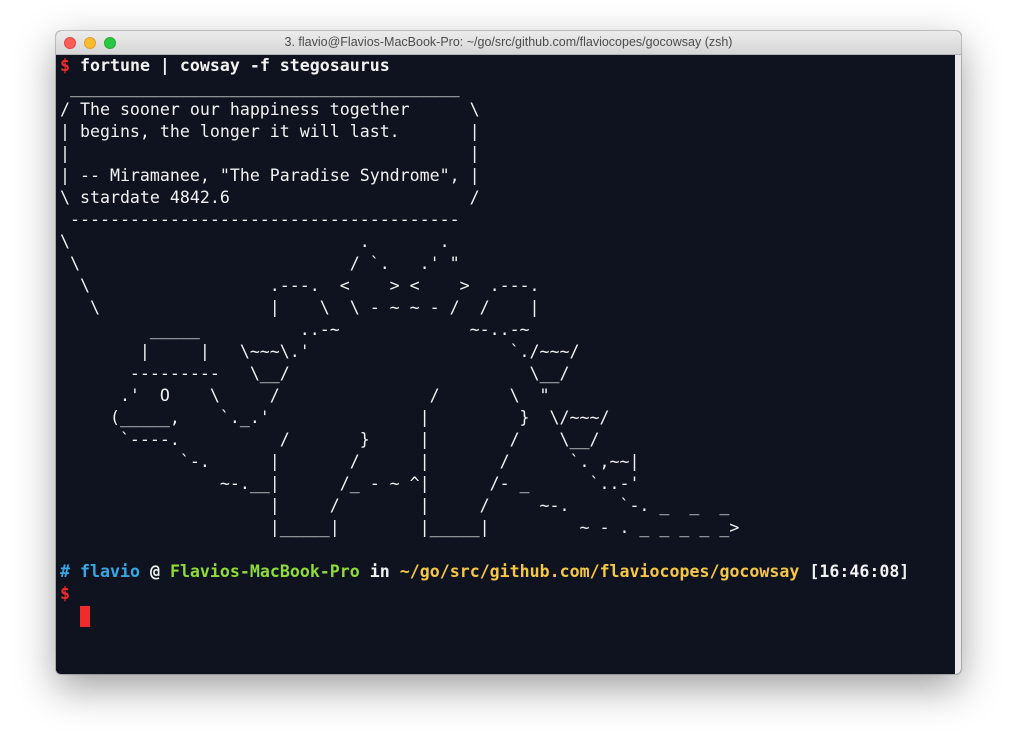 The width and height of the screenshot is (1017, 755). Describe the element at coordinates (260, 263) in the screenshot. I see `output-line: \ / `. .' "` at that location.